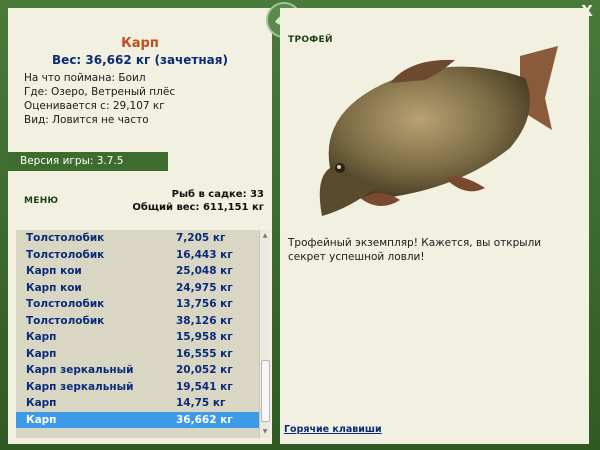  Describe the element at coordinates (137, 255) in the screenshot. I see `catch-row: Толстолобик 16,443 кг` at that location.